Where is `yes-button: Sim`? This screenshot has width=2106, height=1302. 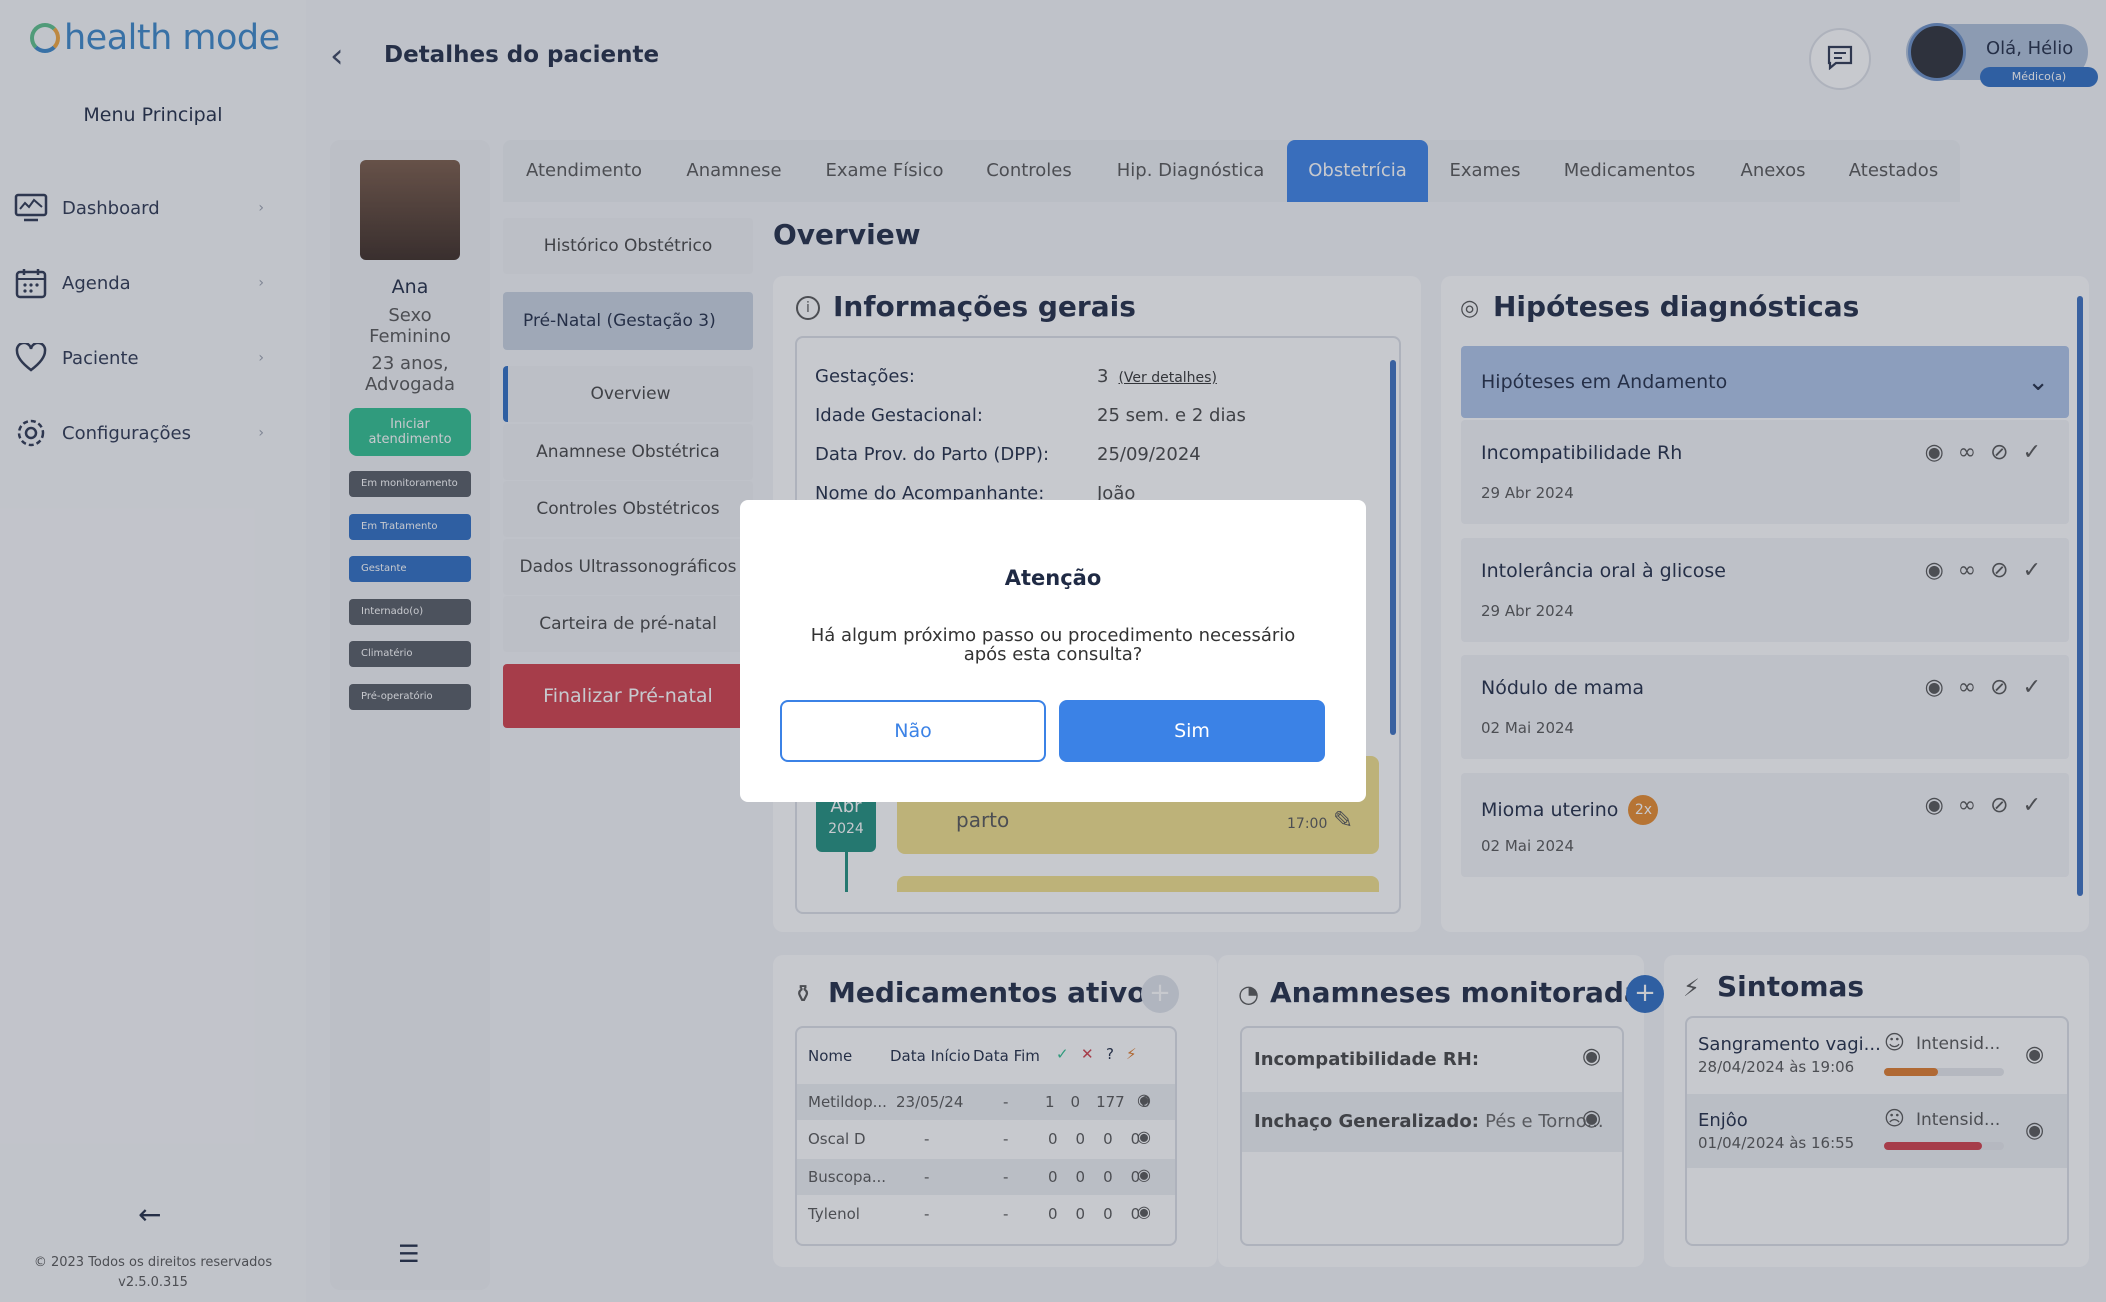 yes-button: Sim is located at coordinates (1192, 731).